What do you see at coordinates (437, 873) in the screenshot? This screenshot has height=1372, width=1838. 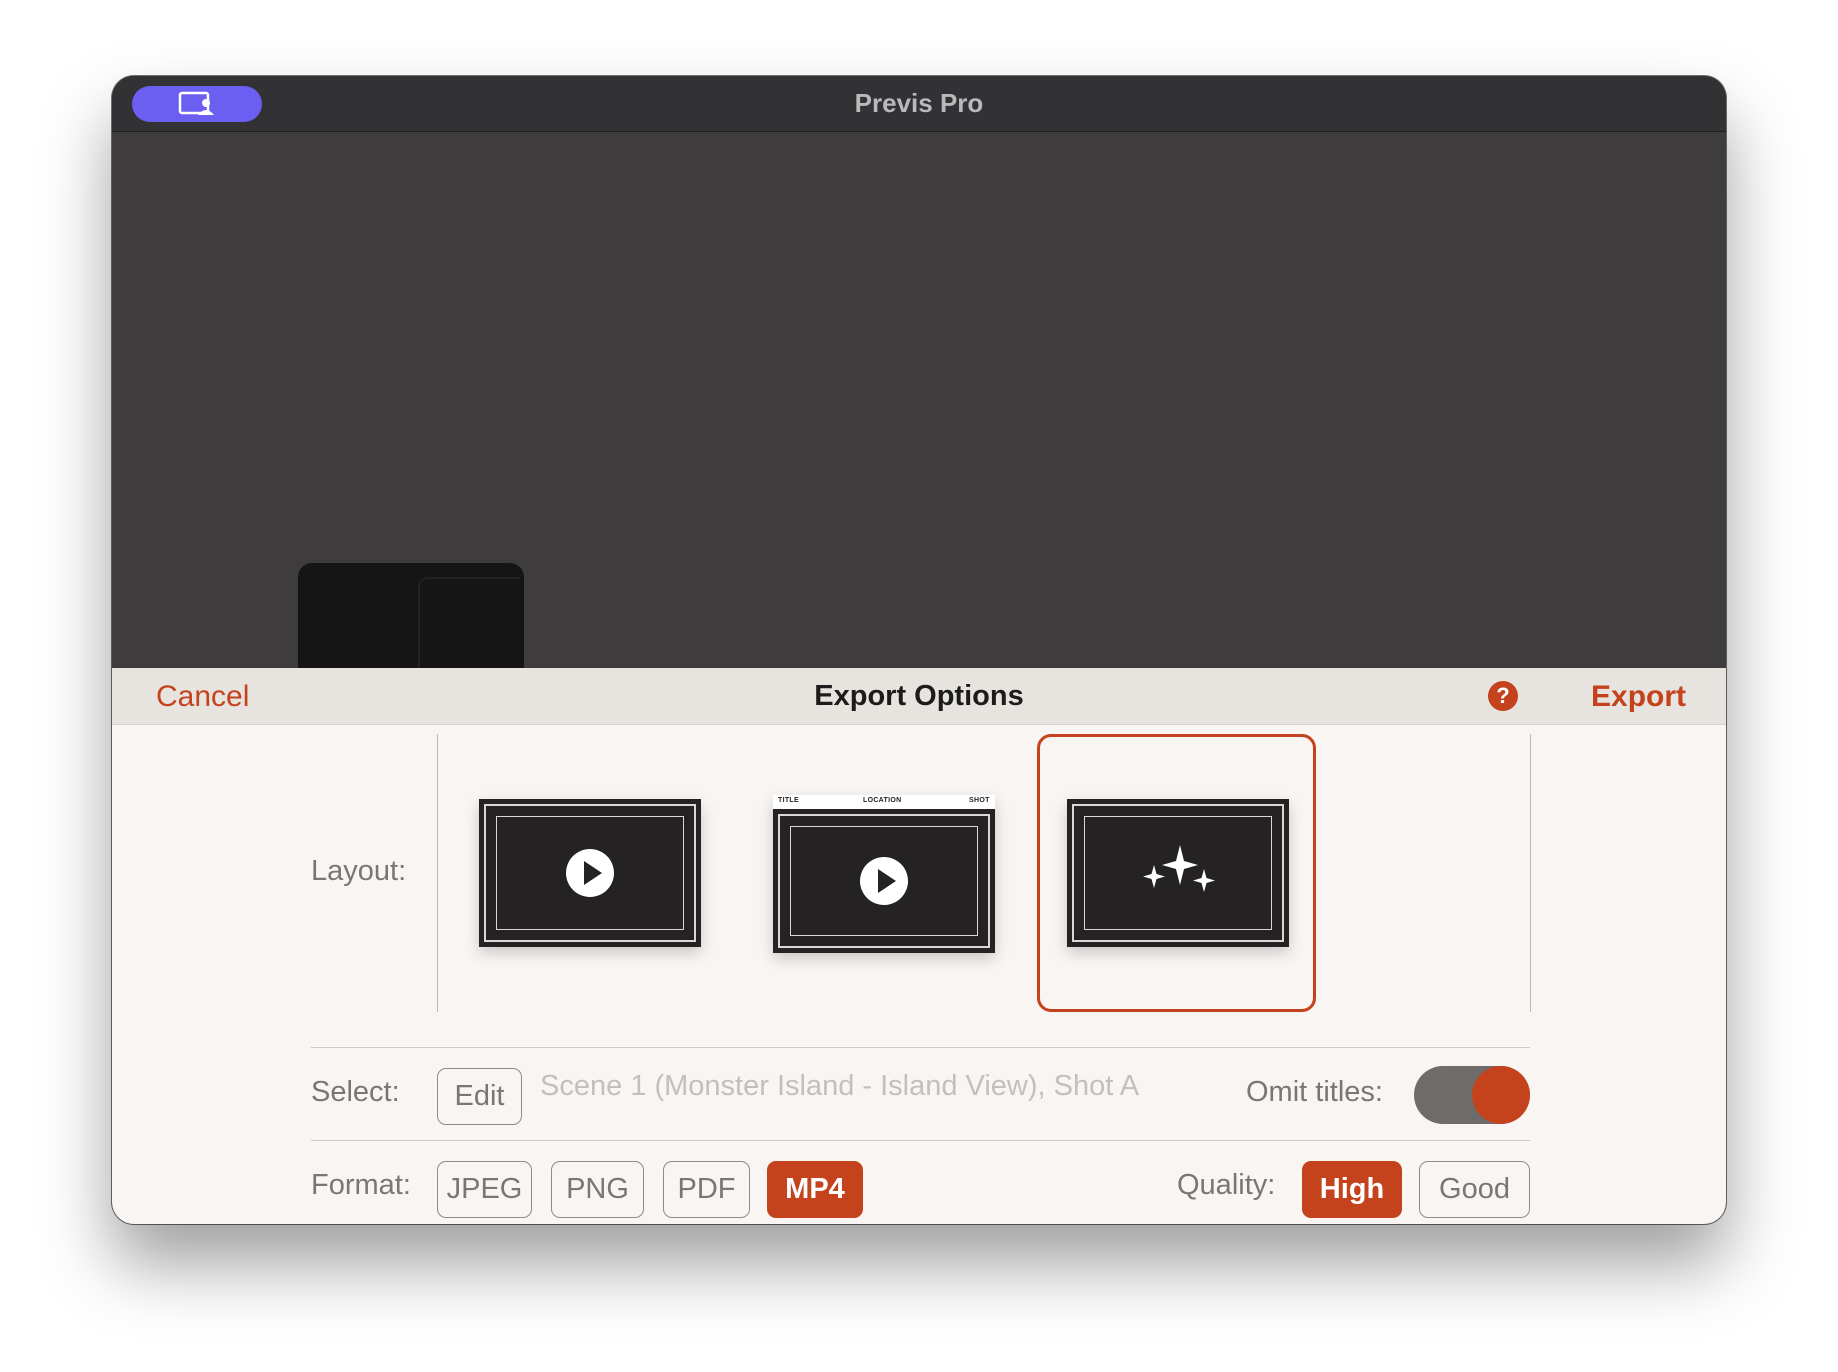 I see `layout-divider-left` at bounding box center [437, 873].